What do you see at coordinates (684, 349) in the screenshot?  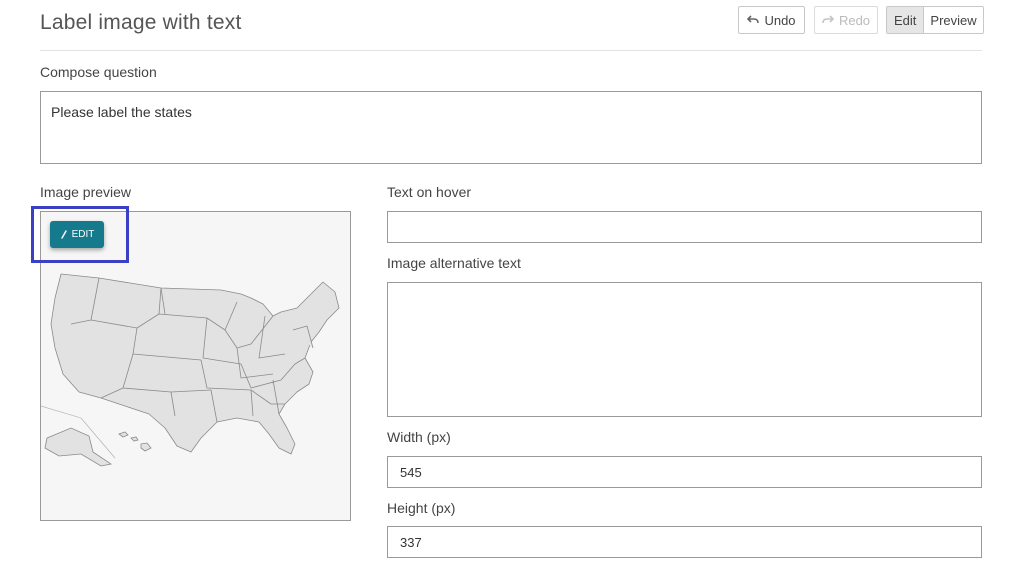 I see `alt-text-textarea` at bounding box center [684, 349].